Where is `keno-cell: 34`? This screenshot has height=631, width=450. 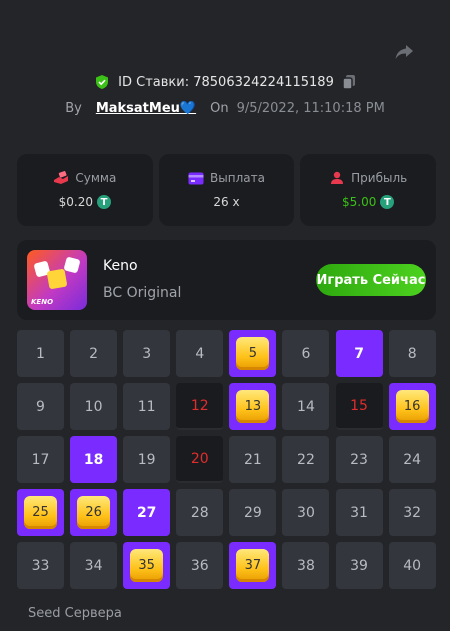 keno-cell: 34 is located at coordinates (94, 565).